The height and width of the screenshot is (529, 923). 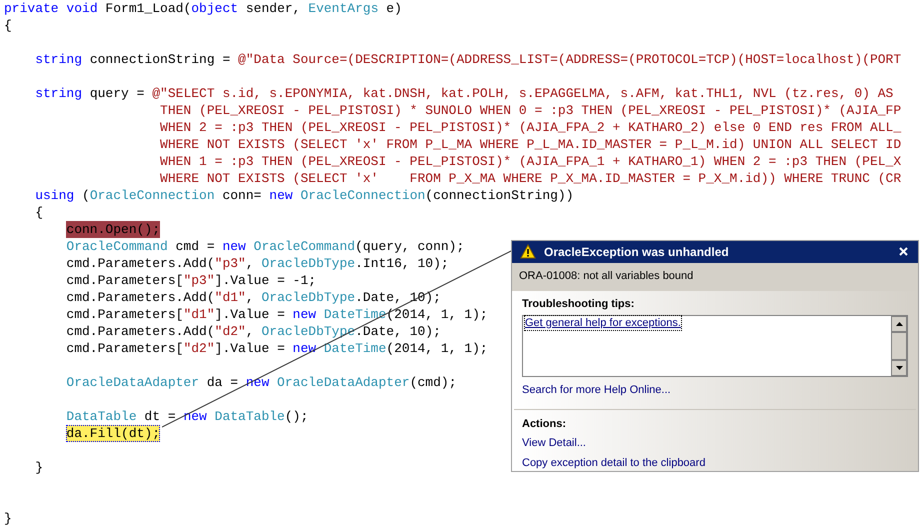 What do you see at coordinates (203, 8) in the screenshot?
I see `code-line: private void Form1_Load(object sender, EventArgs e)` at bounding box center [203, 8].